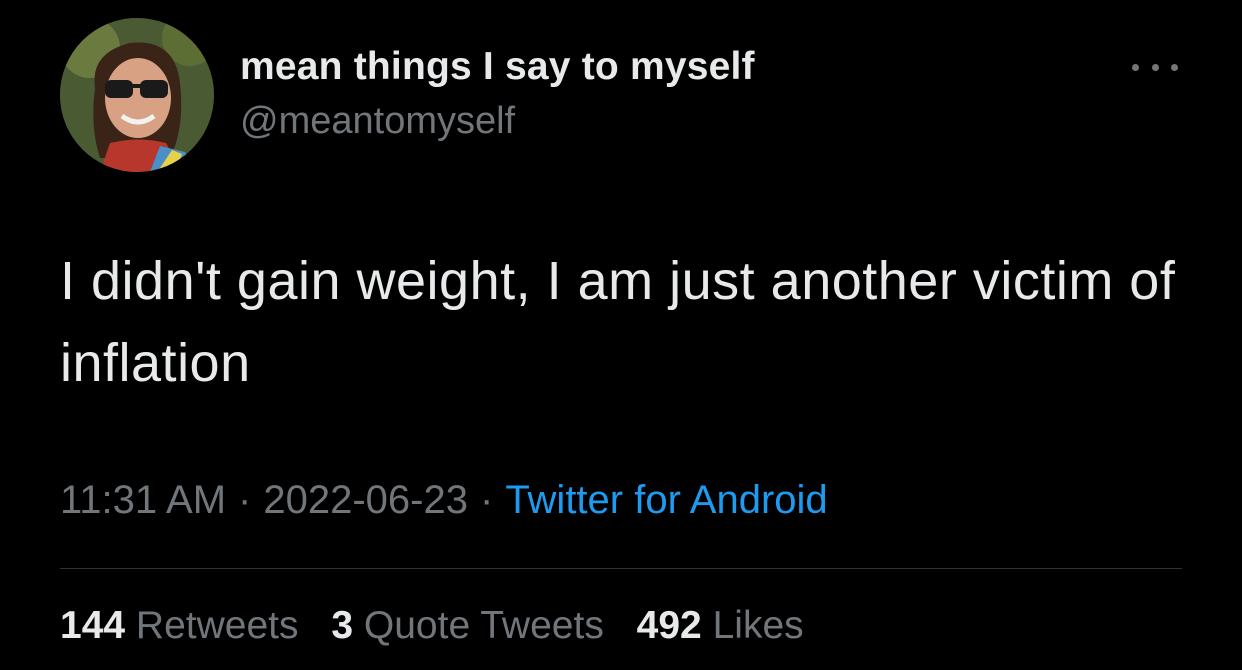 The image size is (1242, 670). Describe the element at coordinates (669, 625) in the screenshot. I see `likes-count: 492` at that location.